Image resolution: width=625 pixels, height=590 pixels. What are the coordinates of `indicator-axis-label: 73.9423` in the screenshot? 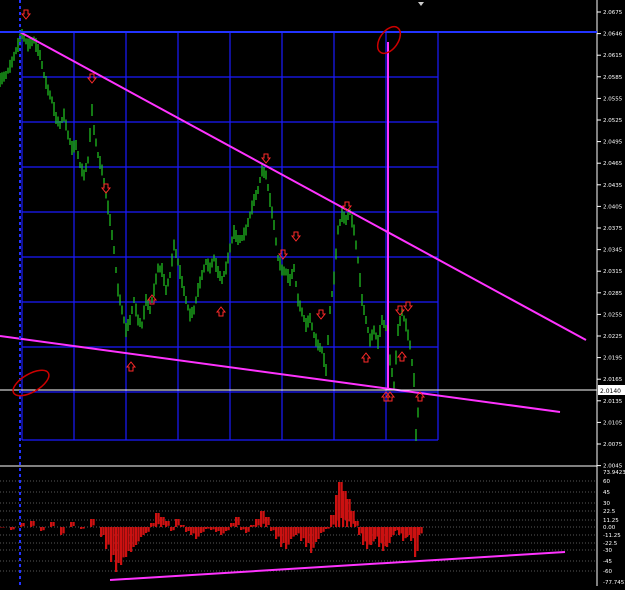 It's located at (614, 473).